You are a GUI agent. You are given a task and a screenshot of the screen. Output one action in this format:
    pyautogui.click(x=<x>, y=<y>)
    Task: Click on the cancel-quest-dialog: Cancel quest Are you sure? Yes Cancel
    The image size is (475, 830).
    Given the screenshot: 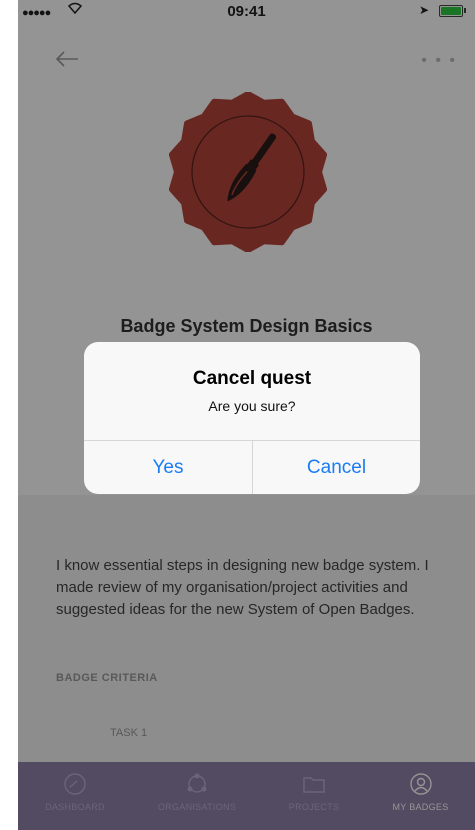 What is the action you would take?
    pyautogui.click(x=252, y=418)
    